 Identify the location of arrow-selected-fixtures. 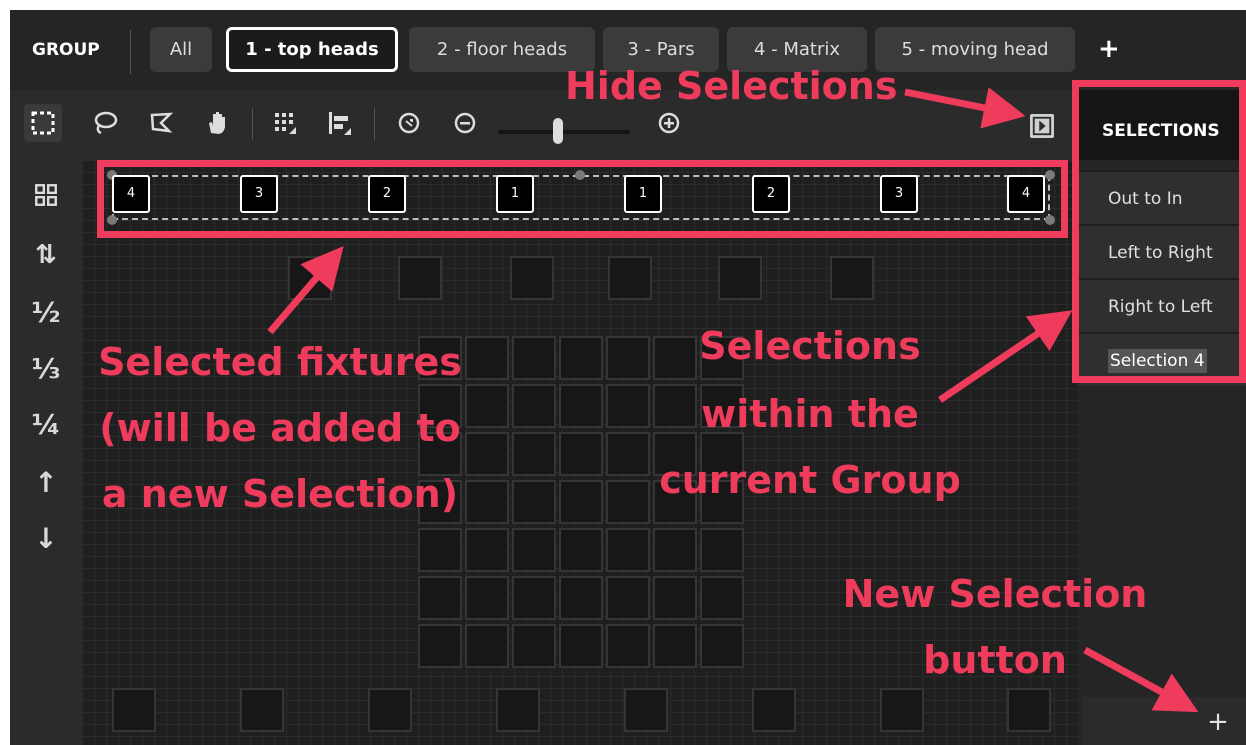
(305, 290).